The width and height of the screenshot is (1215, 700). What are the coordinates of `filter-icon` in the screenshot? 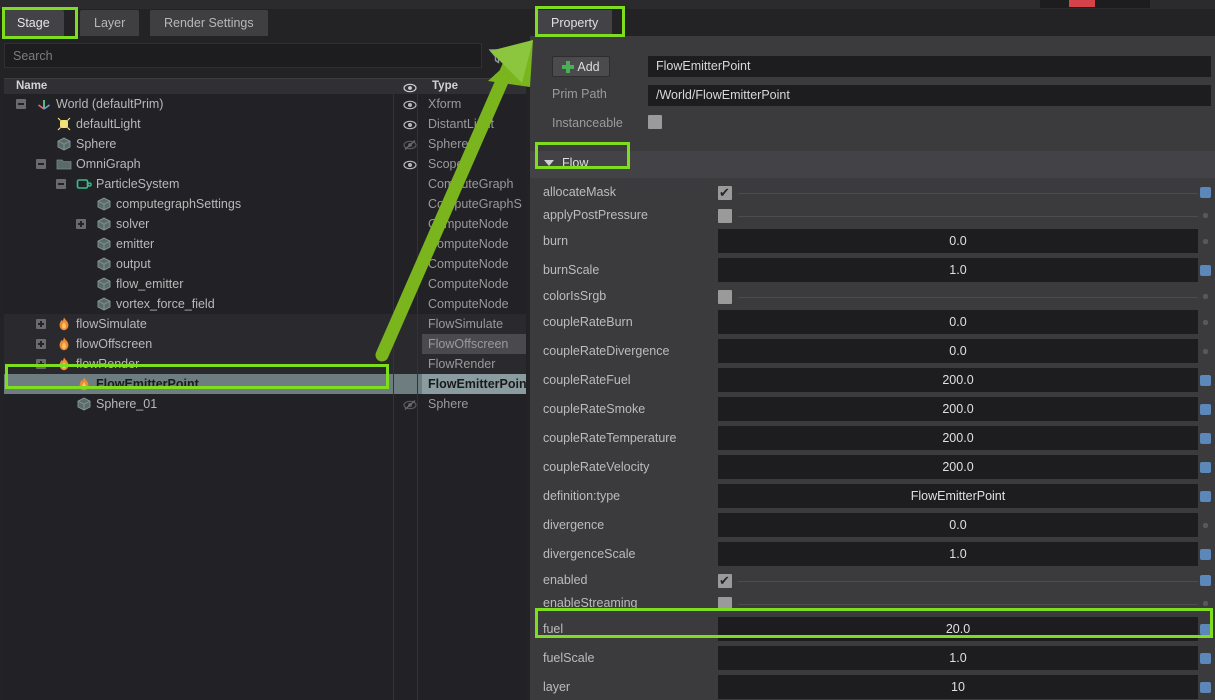 It's located at (497, 56).